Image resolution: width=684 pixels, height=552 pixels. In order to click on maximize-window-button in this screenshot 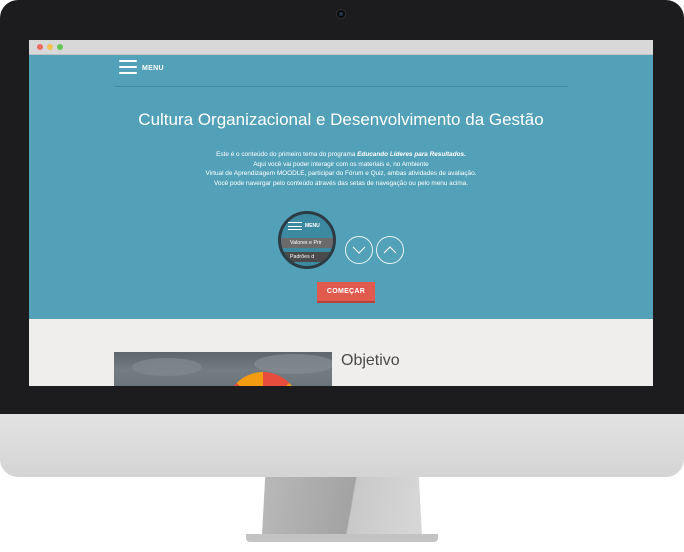, I will do `click(60, 47)`.